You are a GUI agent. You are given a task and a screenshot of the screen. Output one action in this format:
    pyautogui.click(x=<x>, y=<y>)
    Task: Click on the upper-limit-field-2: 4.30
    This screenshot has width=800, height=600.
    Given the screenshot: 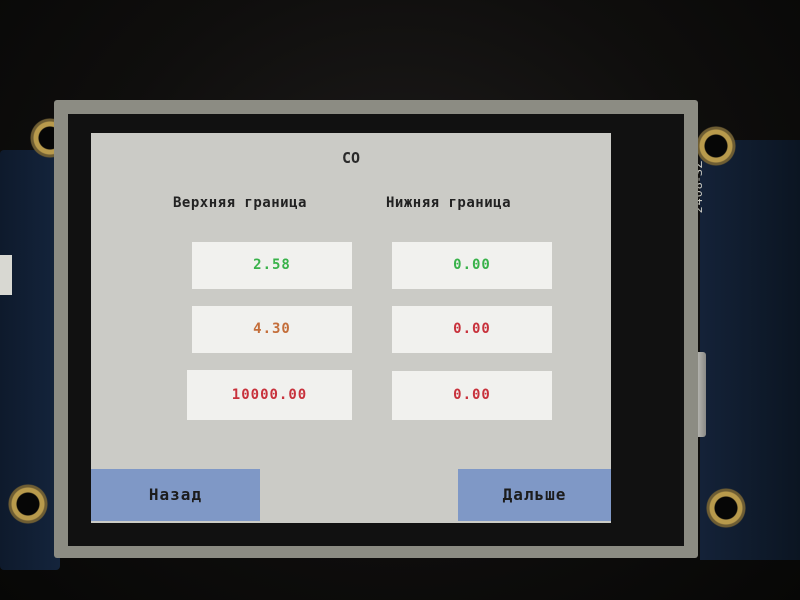 What is the action you would take?
    pyautogui.click(x=272, y=329)
    